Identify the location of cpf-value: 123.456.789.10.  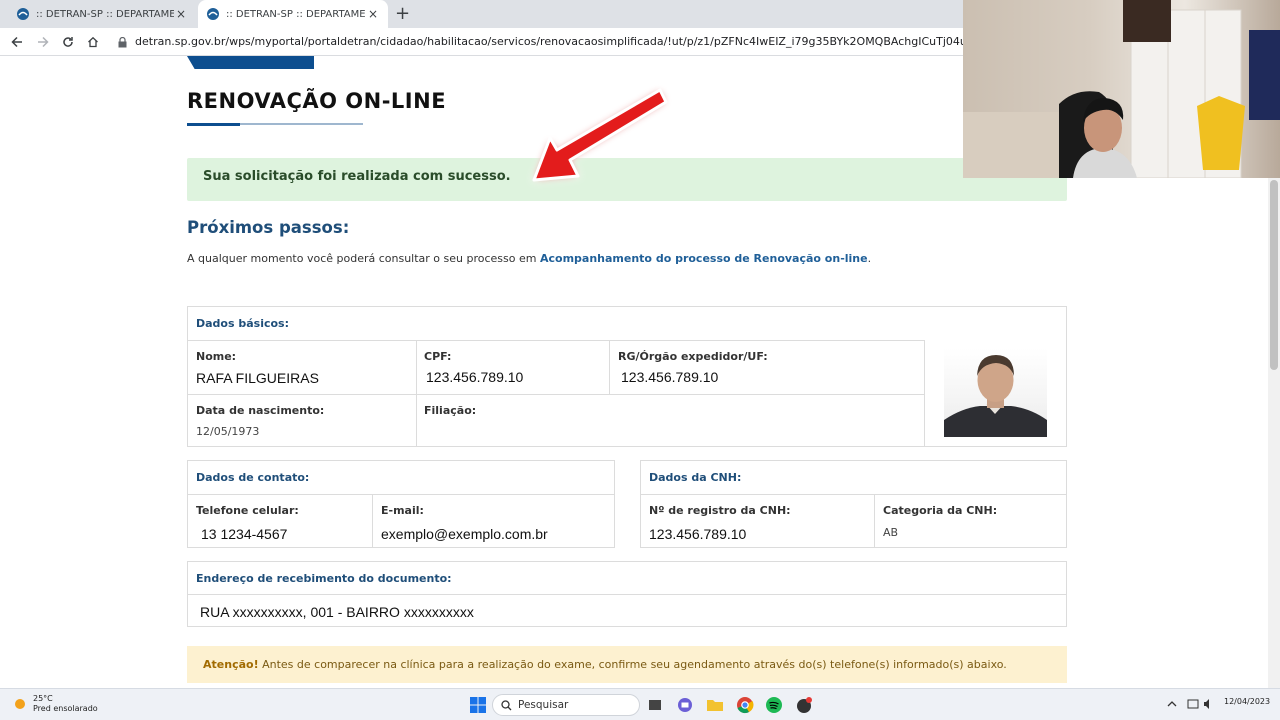
(475, 377).